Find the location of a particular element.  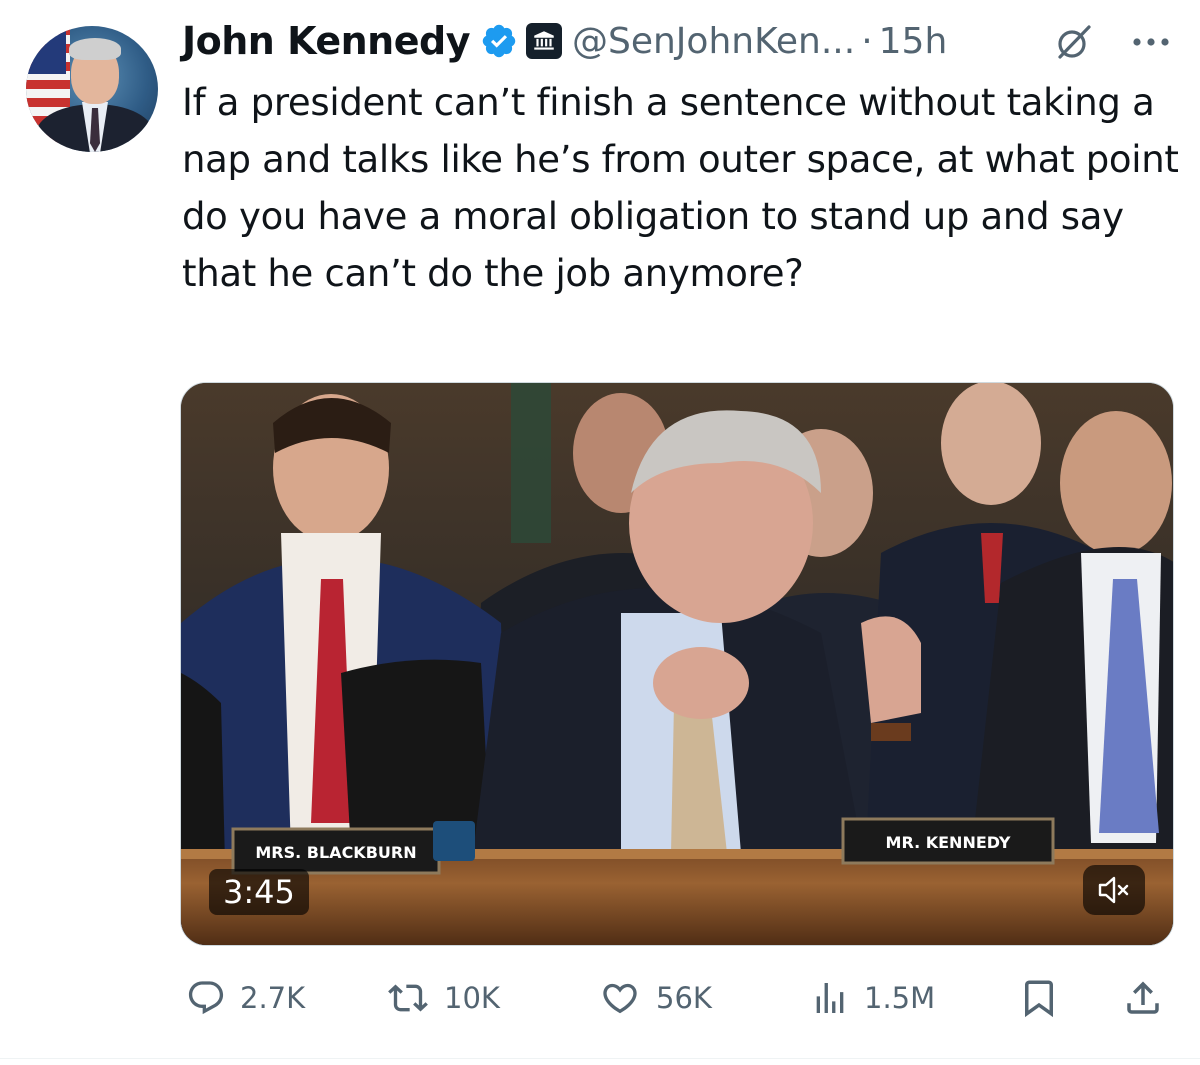

speaker-muted-icon is located at coordinates (1113, 890).